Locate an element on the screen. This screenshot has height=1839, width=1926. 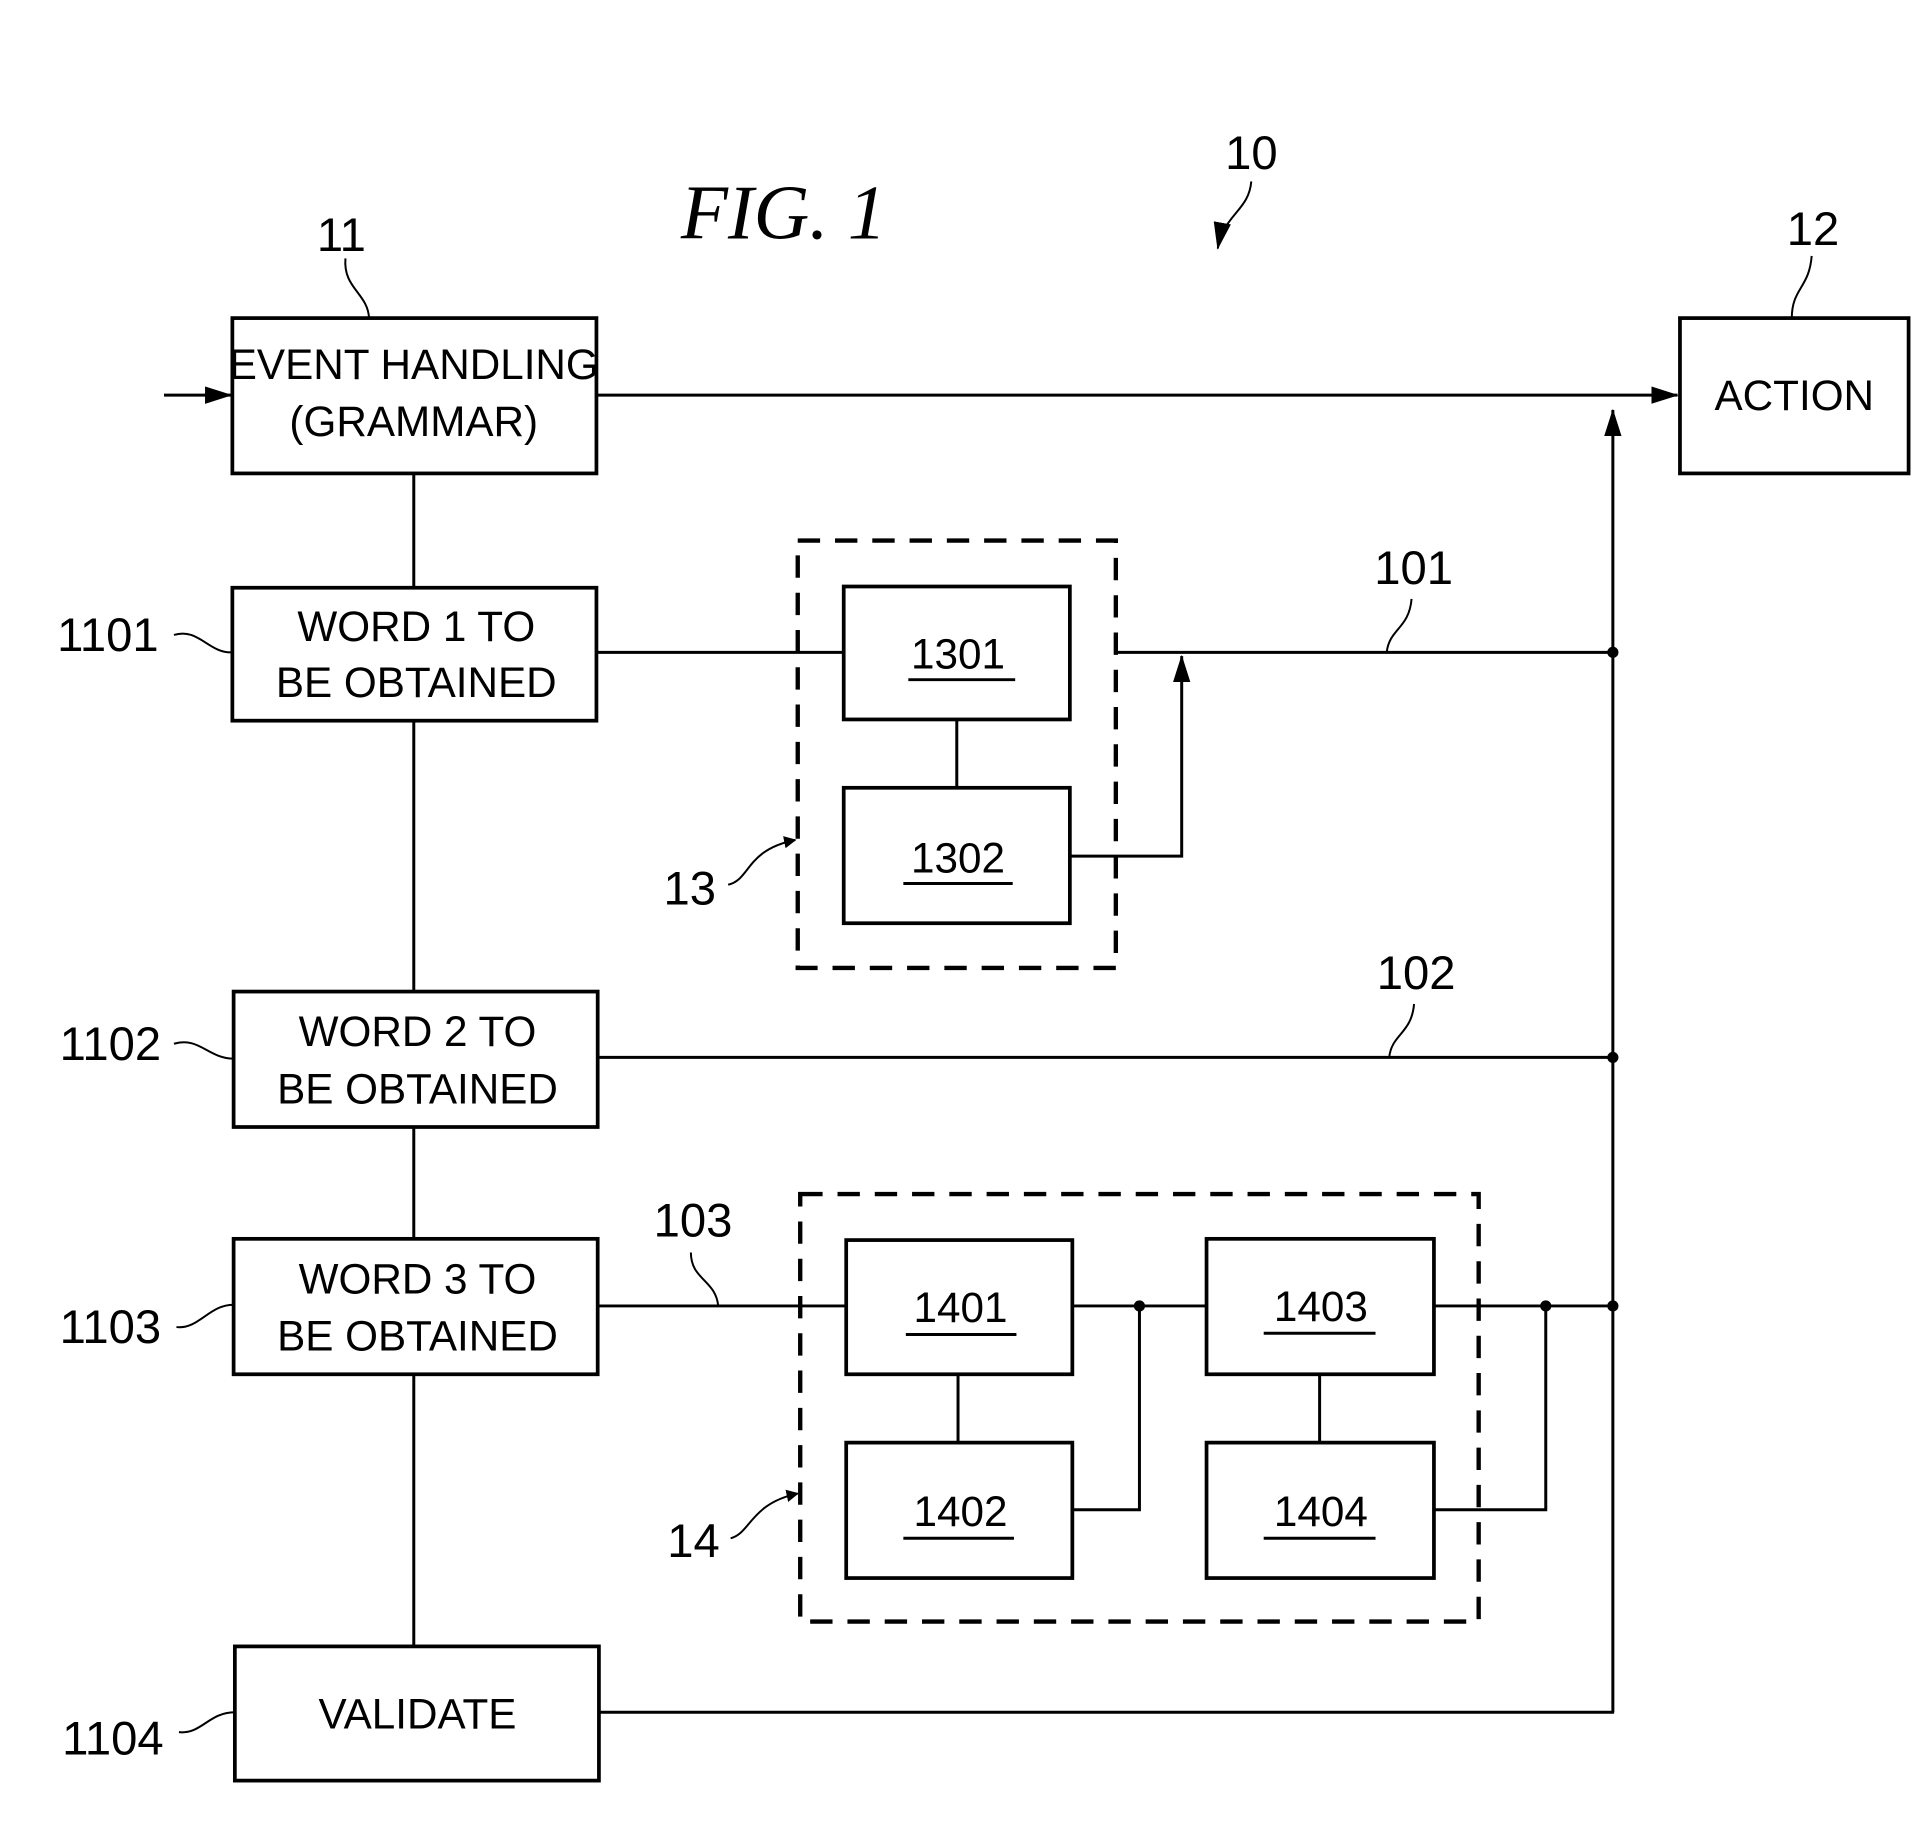
word2-block: WORD 2 TO BE OBTAINED is located at coordinates (415, 1059).